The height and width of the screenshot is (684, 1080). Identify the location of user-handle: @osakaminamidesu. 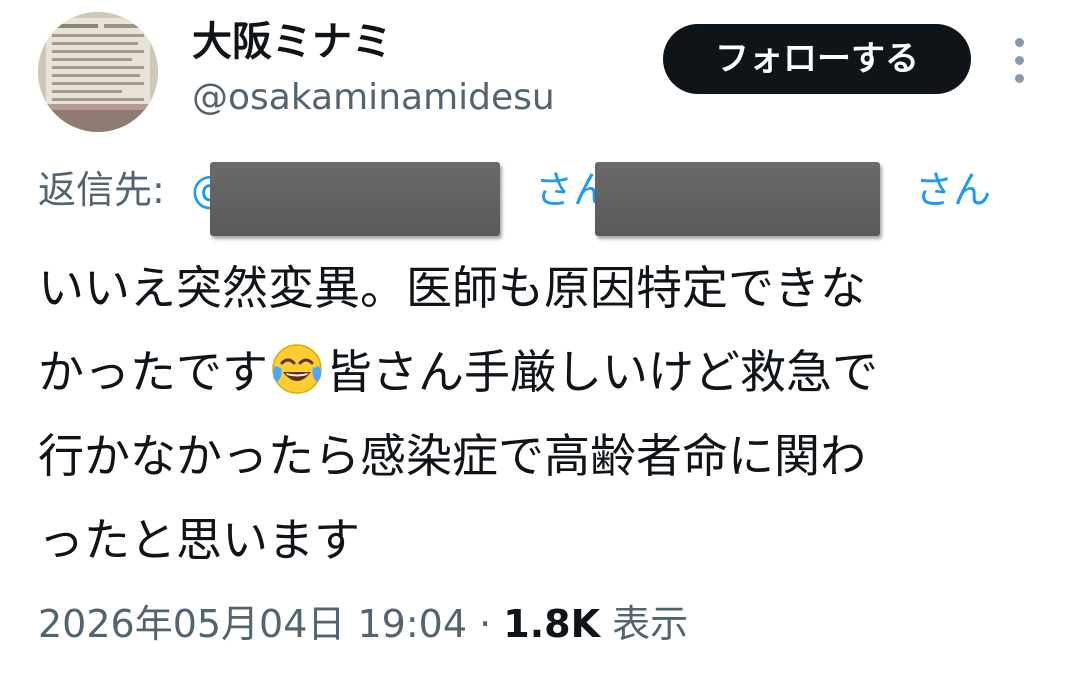
(373, 98).